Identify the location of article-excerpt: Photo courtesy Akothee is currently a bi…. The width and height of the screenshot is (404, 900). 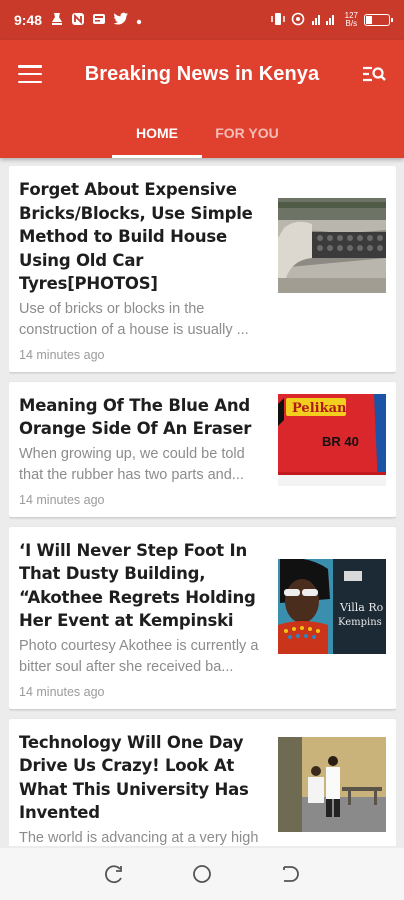
(139, 656).